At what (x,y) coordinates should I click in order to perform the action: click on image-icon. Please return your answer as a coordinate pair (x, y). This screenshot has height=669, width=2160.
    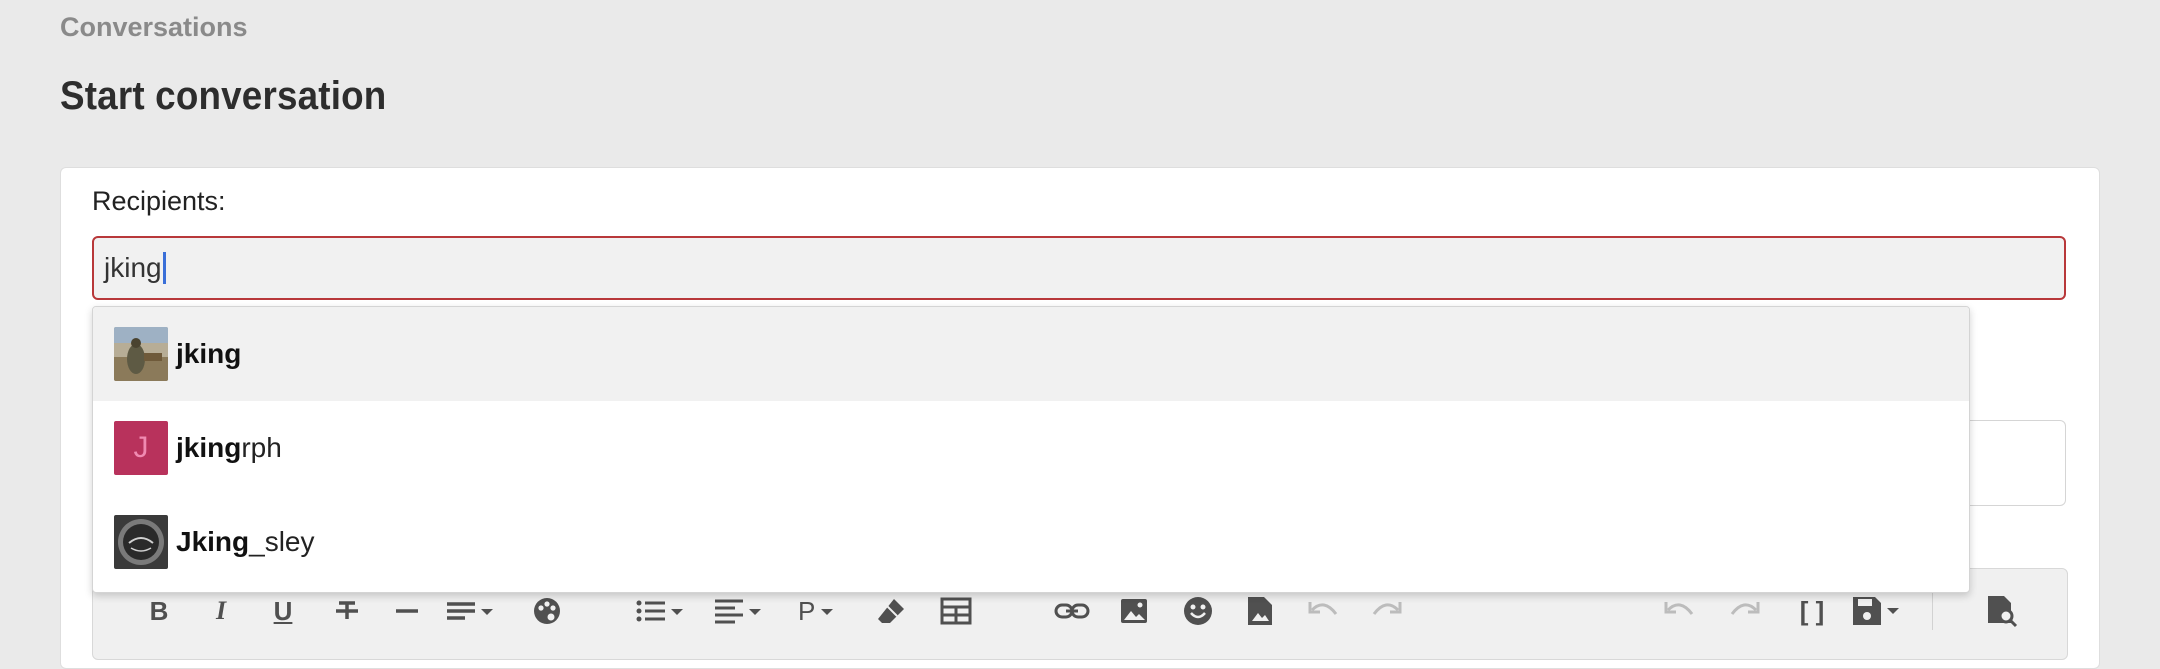
    Looking at the image, I should click on (1134, 611).